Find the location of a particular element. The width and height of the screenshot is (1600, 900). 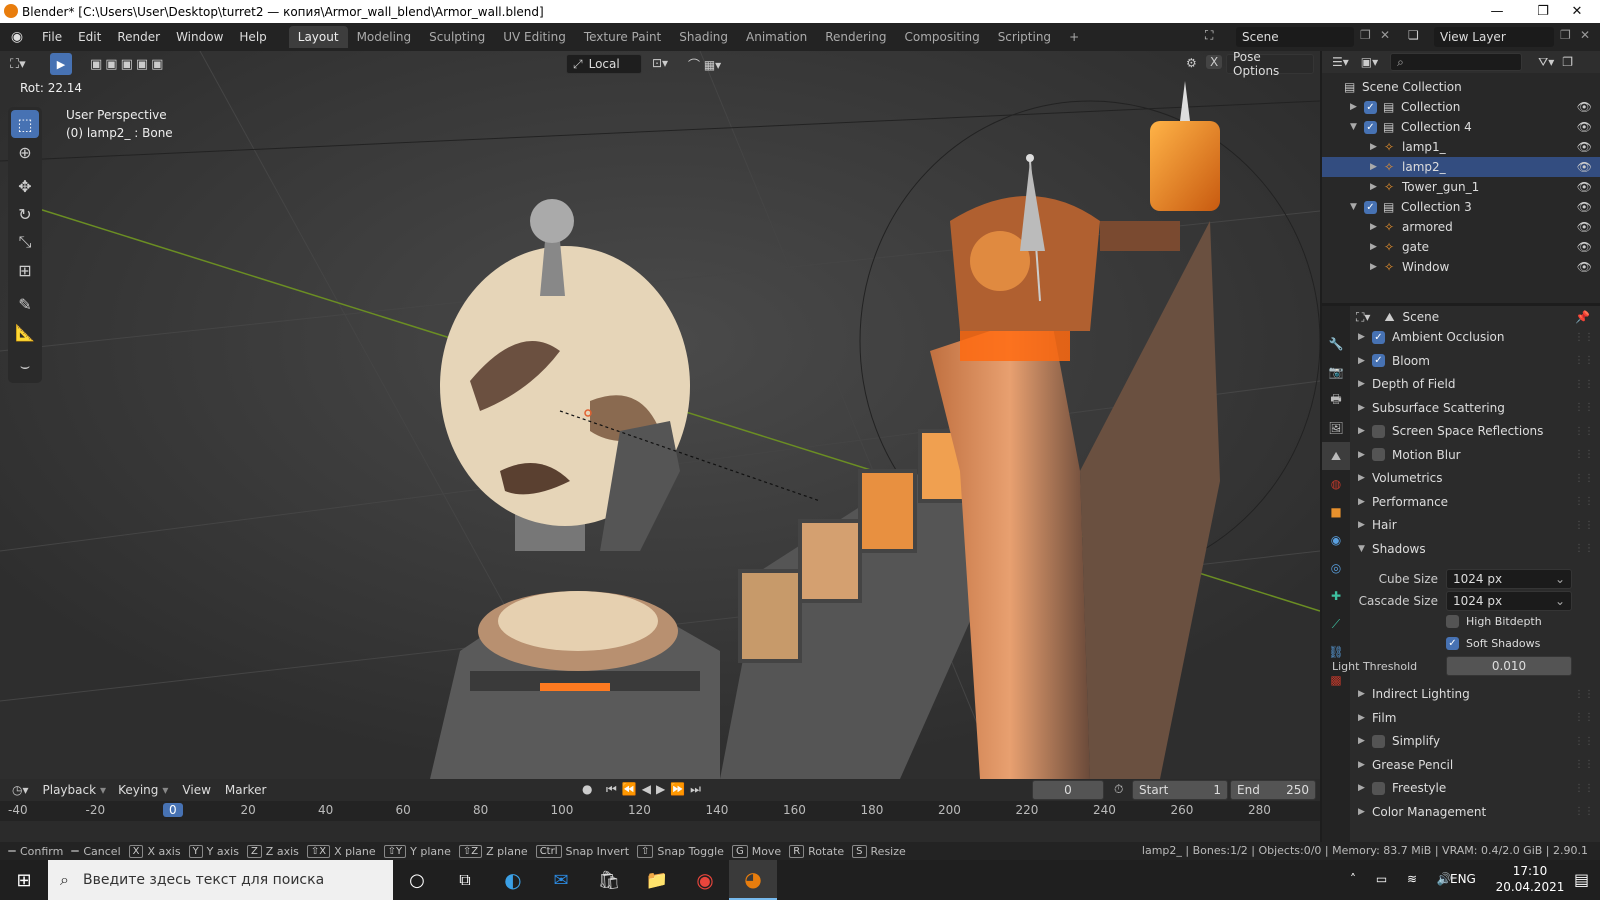

timeline-track is located at coordinates (660, 831).